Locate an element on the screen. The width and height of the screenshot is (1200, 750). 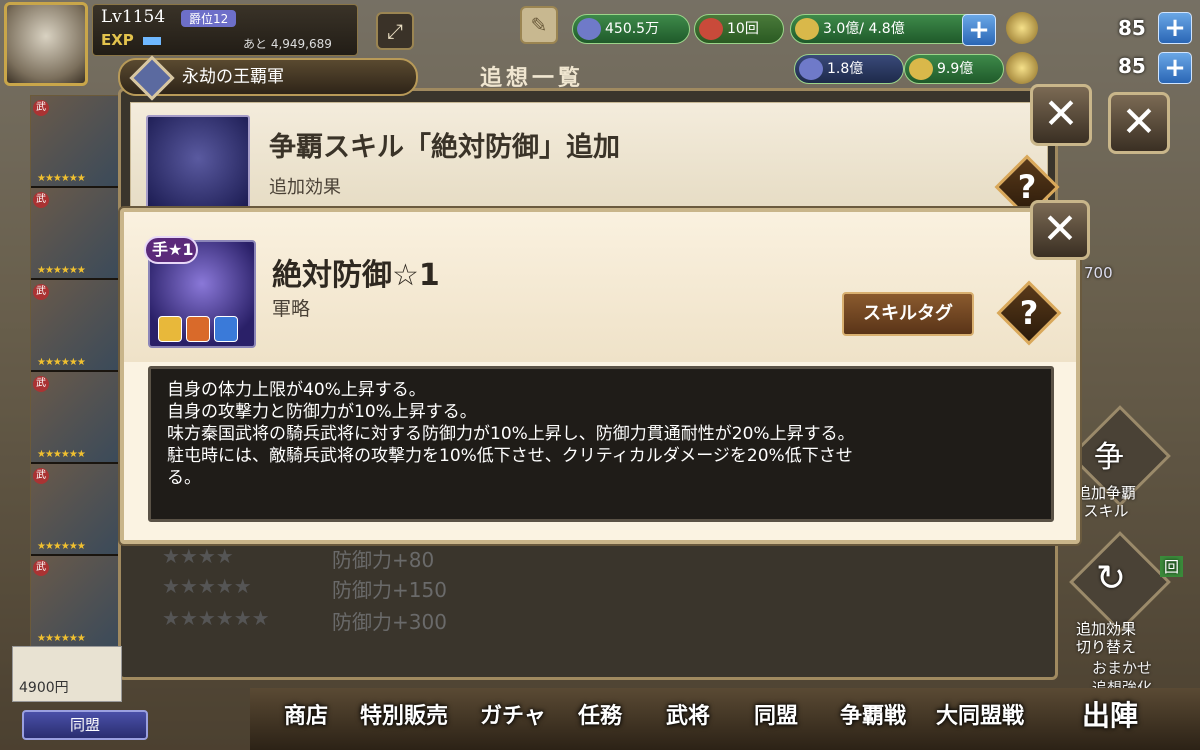
ticket-icon is located at coordinates (711, 29).